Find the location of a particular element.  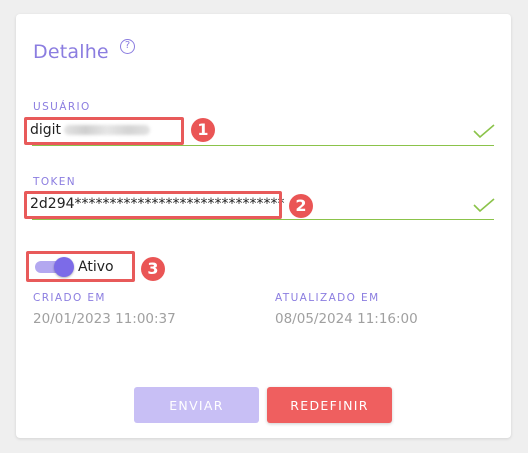

annotation-marker-1: 1 is located at coordinates (203, 130).